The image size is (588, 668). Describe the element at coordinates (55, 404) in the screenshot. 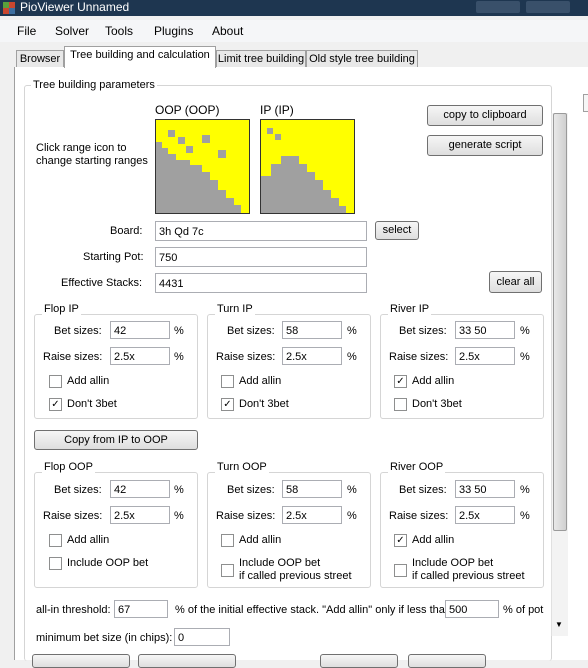

I see `flop-ip-dont-3bet-checkbox: ✓` at that location.